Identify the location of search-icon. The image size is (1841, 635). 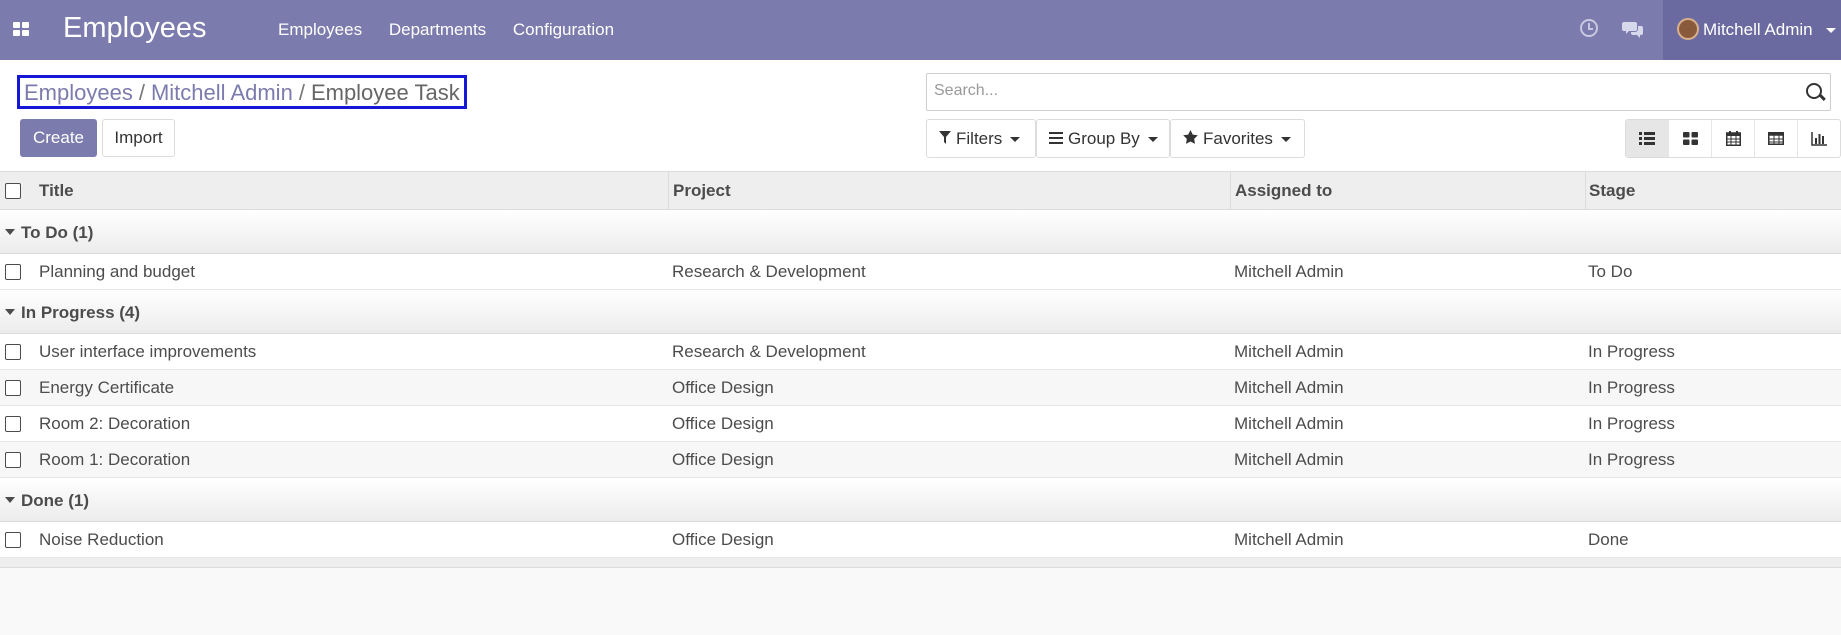
(1814, 91).